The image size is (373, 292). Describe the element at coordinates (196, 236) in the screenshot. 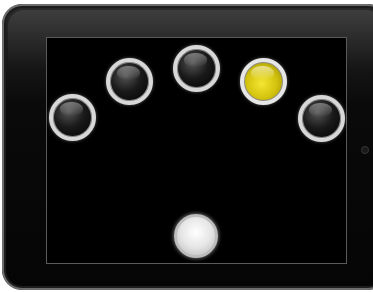

I see `home-button-icon` at that location.